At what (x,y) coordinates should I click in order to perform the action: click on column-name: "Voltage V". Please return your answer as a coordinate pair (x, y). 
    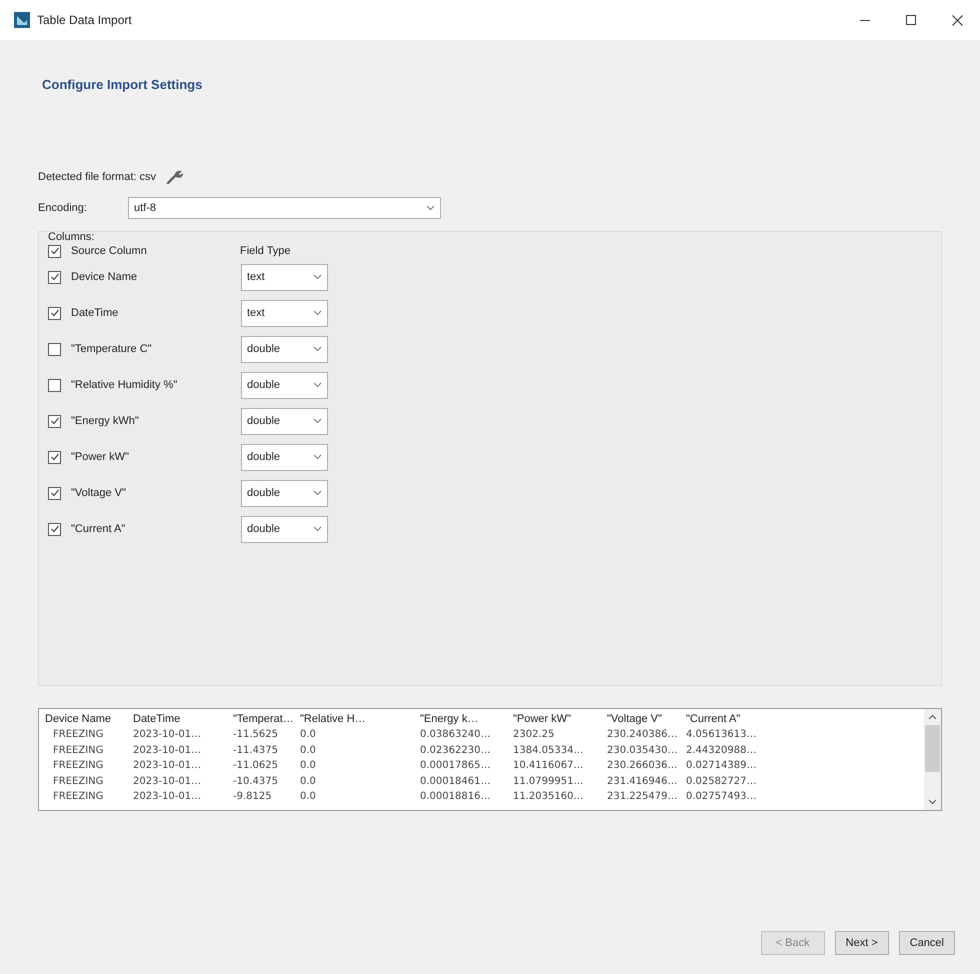
    Looking at the image, I should click on (99, 493).